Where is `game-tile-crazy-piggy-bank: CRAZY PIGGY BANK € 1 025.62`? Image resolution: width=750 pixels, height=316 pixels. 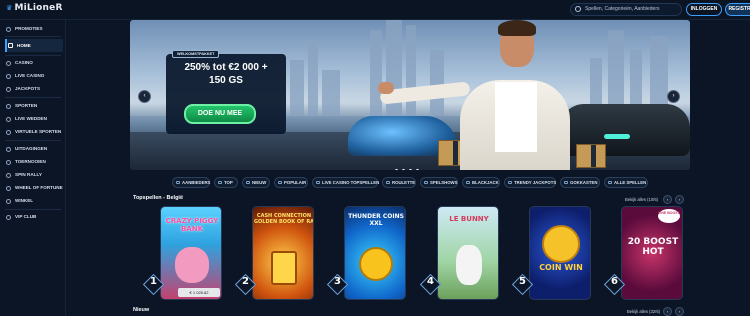 game-tile-crazy-piggy-bank: CRAZY PIGGY BANK € 1 025.62 is located at coordinates (191, 253).